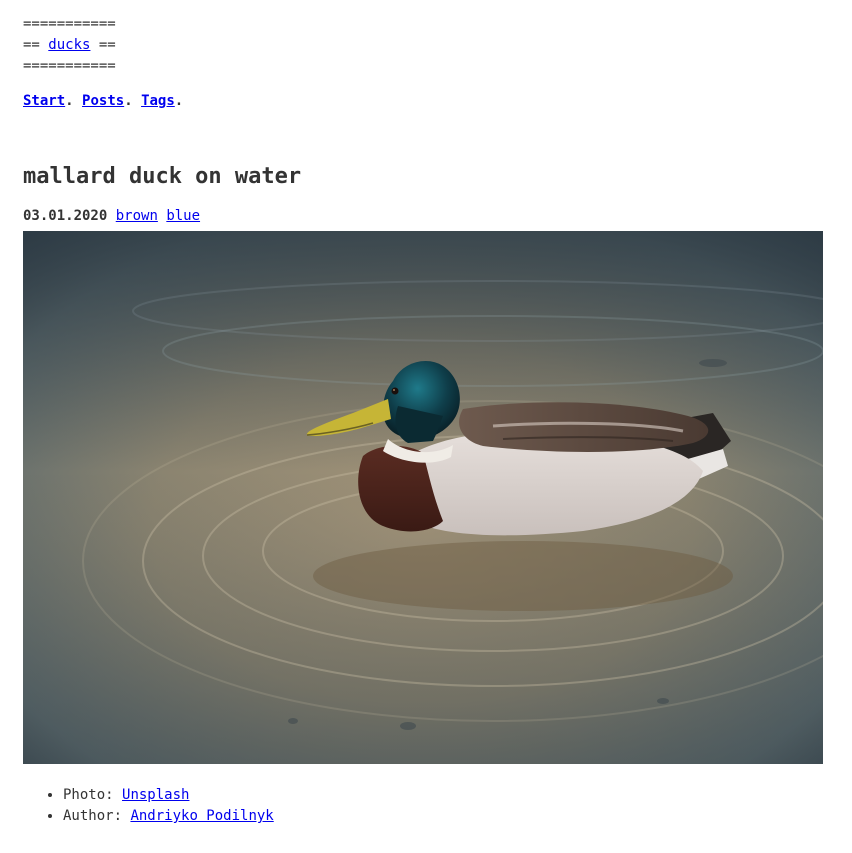 The image size is (852, 853). I want to click on duck-shadow, so click(523, 576).